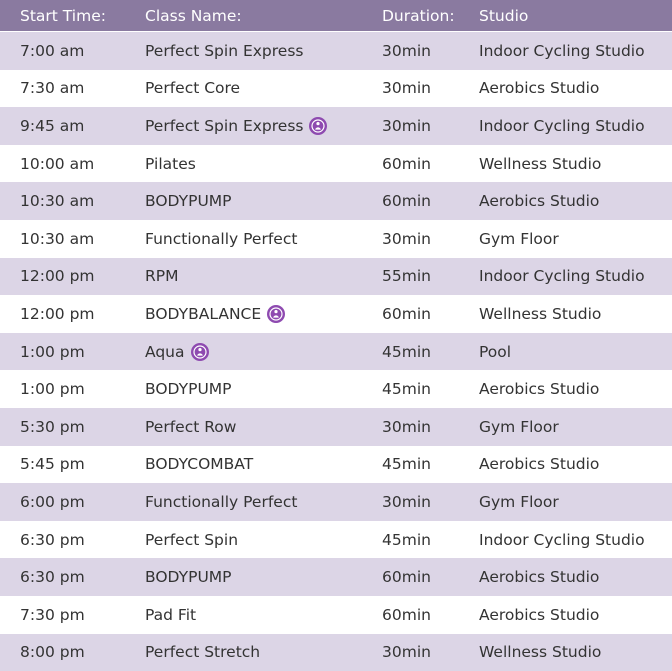 This screenshot has width=672, height=671. I want to click on start-time-cell-text: 9:45 am, so click(52, 125).